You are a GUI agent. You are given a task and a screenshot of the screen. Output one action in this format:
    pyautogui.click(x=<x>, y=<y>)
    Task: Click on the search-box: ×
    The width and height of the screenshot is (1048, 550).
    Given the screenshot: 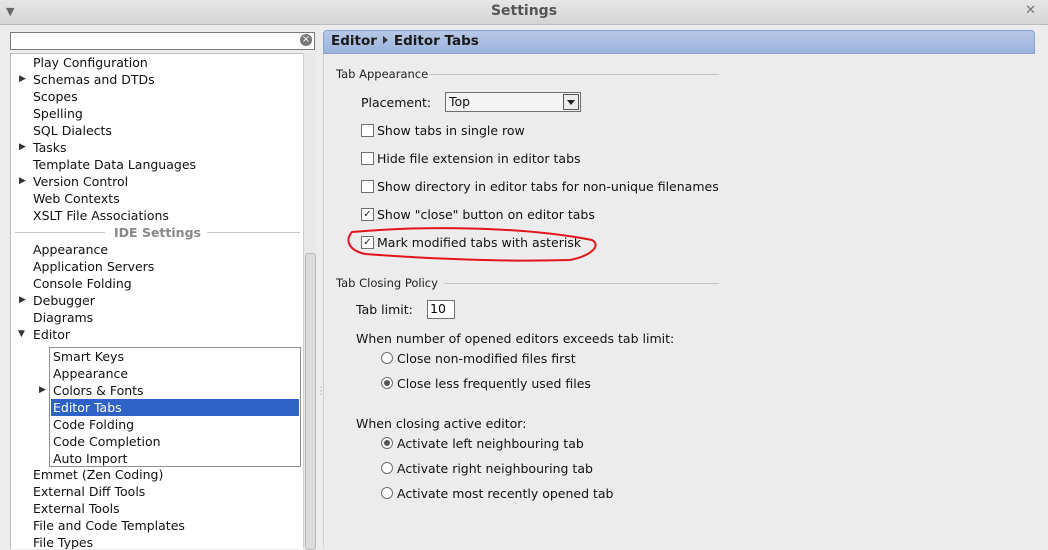 What is the action you would take?
    pyautogui.click(x=162, y=41)
    